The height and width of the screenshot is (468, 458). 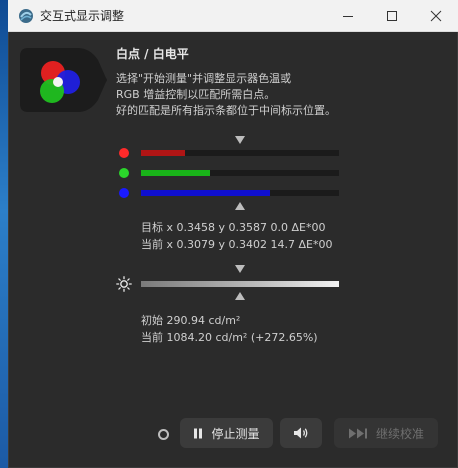 What do you see at coordinates (240, 269) in the screenshot?
I see `luminance-marker-top` at bounding box center [240, 269].